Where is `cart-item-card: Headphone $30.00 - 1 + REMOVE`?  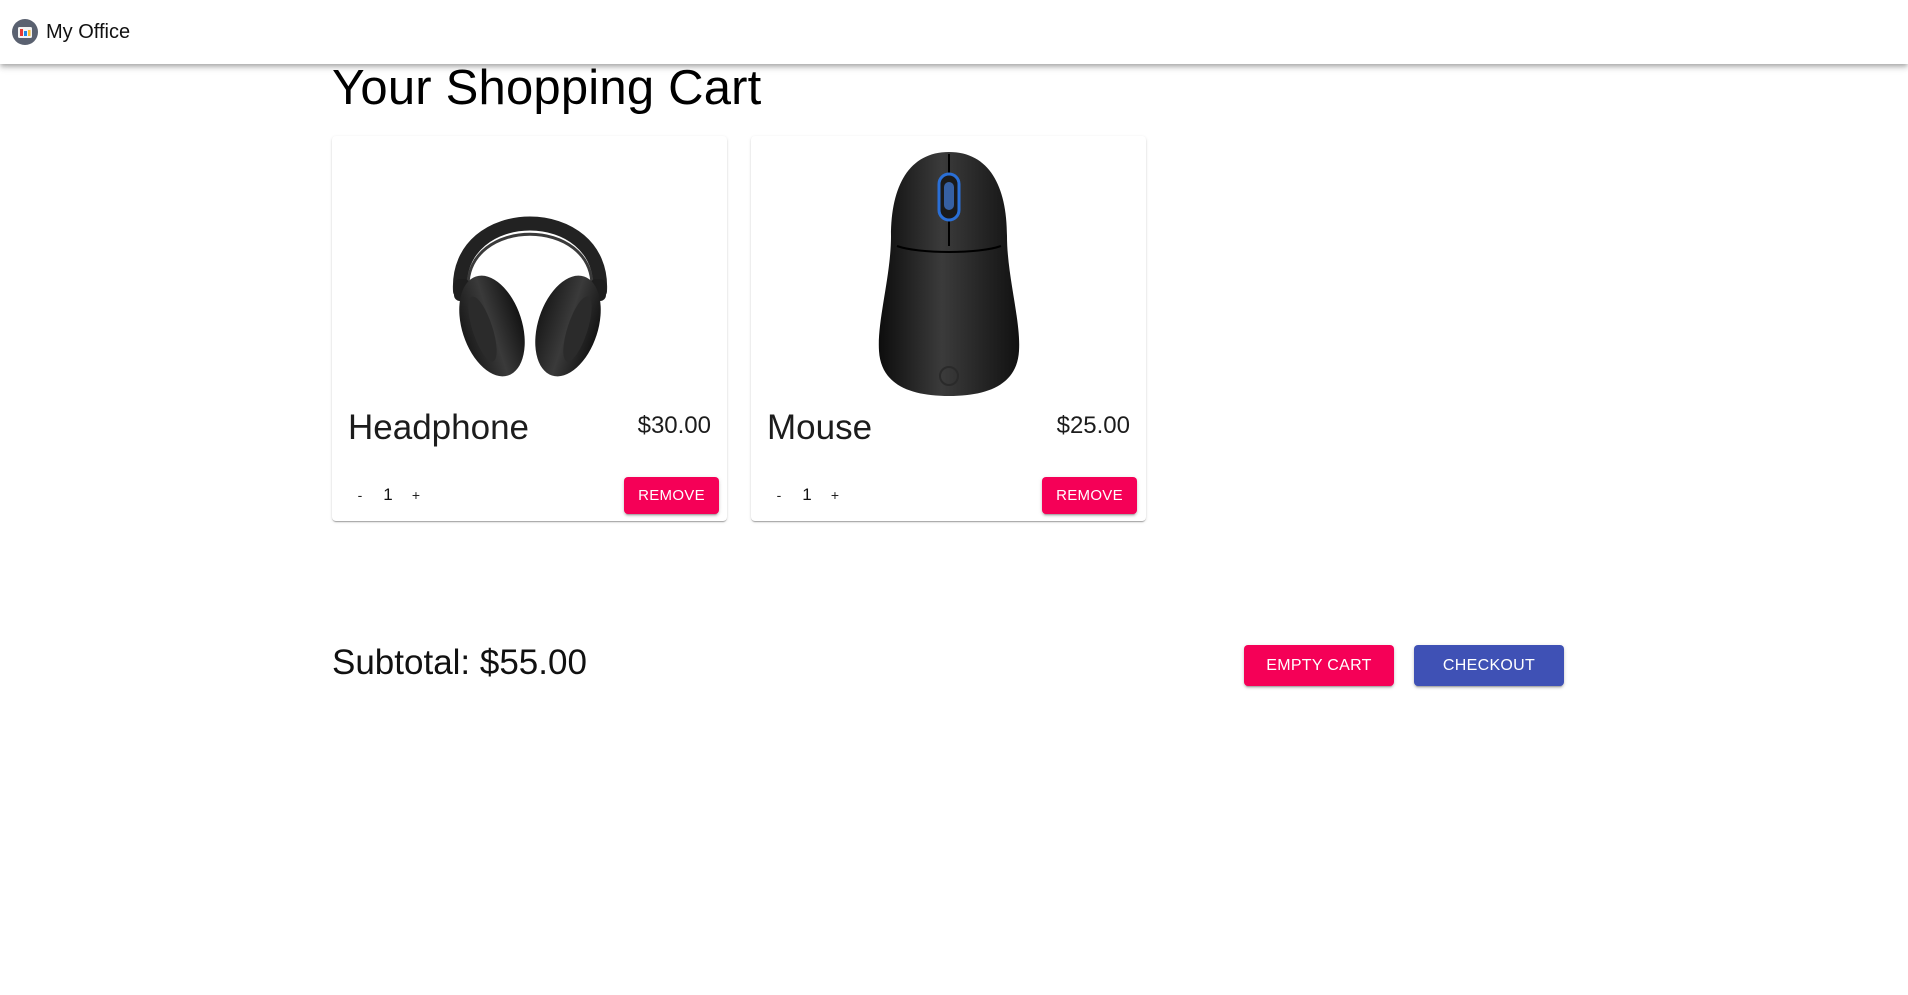 cart-item-card: Headphone $30.00 - 1 + REMOVE is located at coordinates (529, 328).